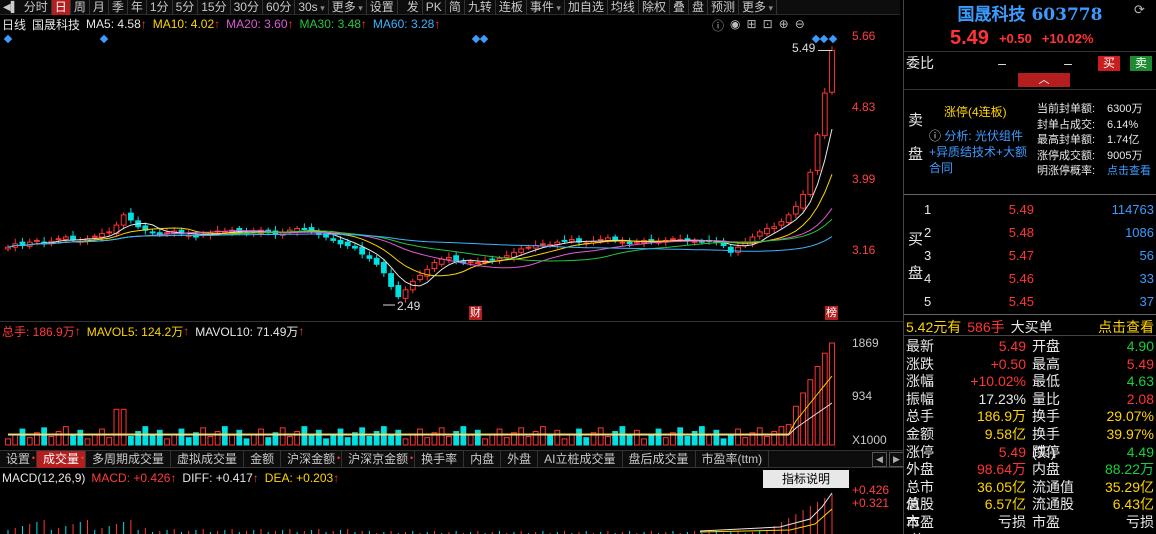 This screenshot has width=1156, height=534. Describe the element at coordinates (1030, 346) in the screenshot. I see `quote-row: 最新 5.49 开盘 4.90` at that location.